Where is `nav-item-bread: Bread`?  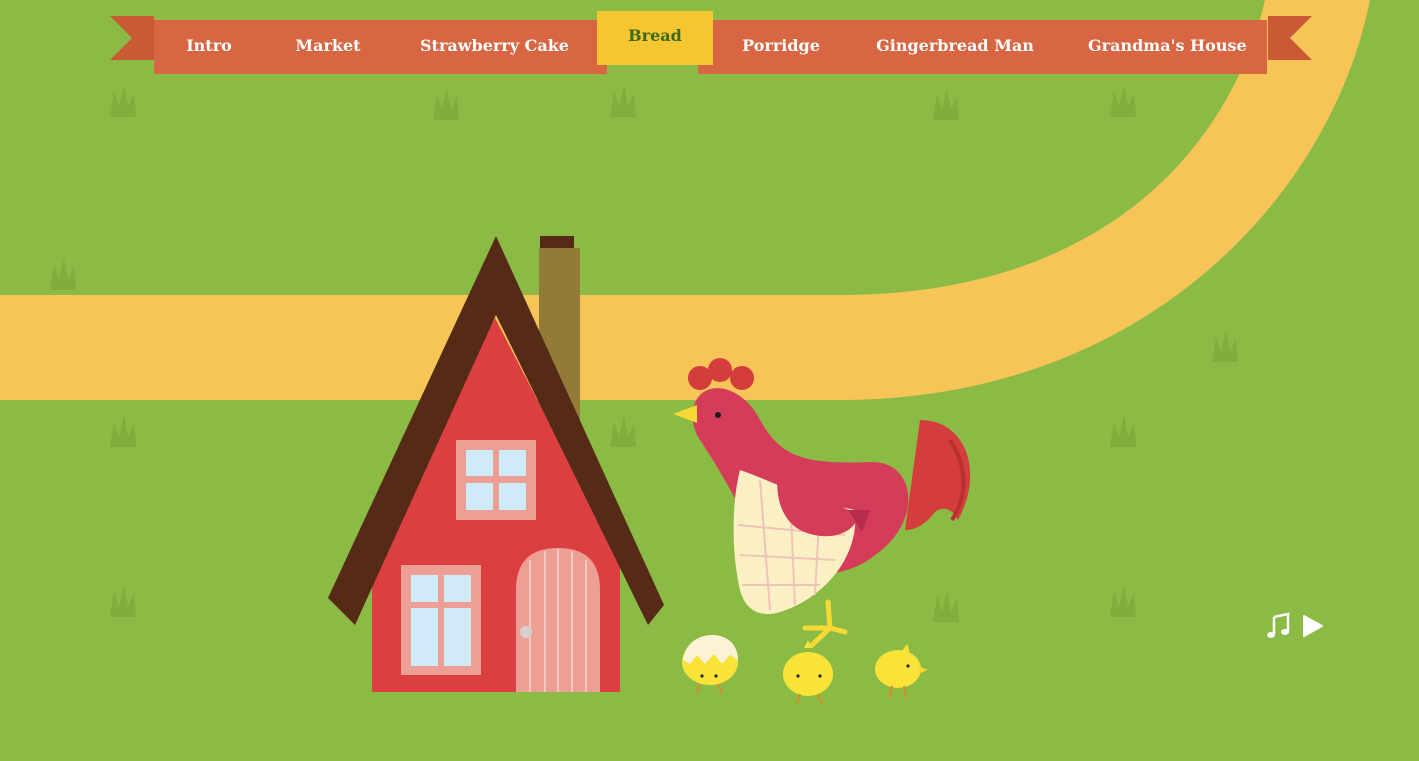 nav-item-bread: Bread is located at coordinates (655, 38).